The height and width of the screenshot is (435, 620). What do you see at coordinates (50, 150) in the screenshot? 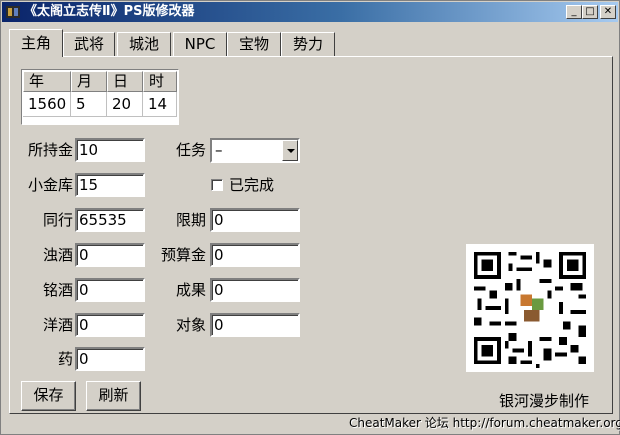
I see `money-label: 所持金` at bounding box center [50, 150].